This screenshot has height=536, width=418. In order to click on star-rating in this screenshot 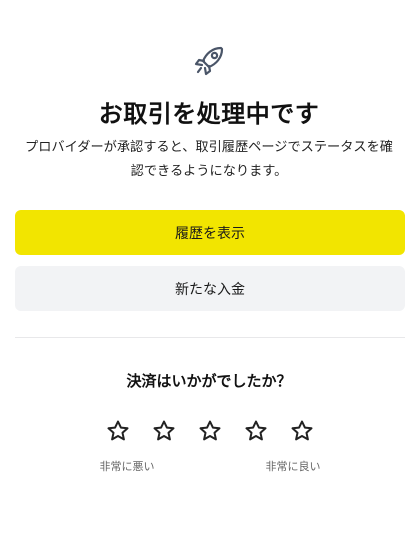, I will do `click(210, 431)`.